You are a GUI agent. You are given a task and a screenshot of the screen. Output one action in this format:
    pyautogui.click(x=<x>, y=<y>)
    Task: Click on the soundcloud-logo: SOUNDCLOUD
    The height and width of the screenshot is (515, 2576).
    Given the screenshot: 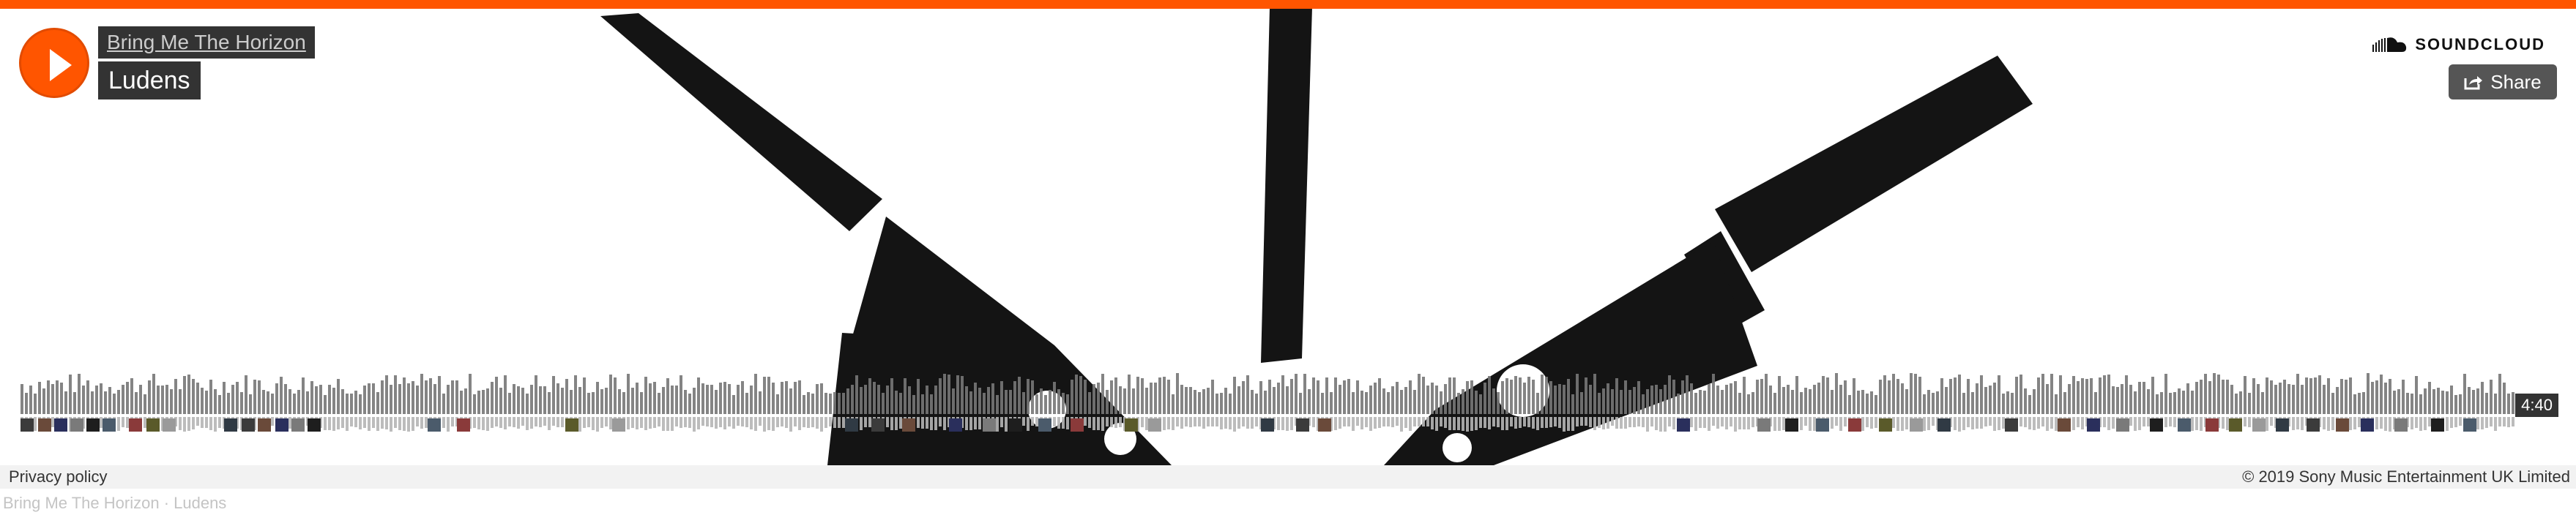 What is the action you would take?
    pyautogui.click(x=2458, y=45)
    